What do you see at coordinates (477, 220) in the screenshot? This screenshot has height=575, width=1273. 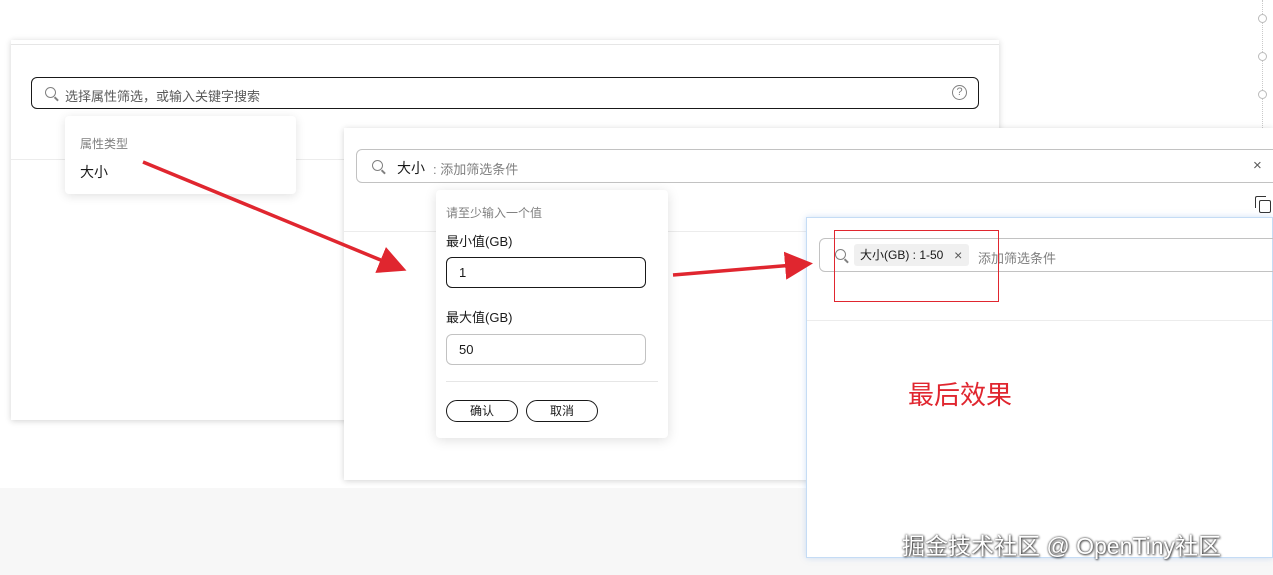 I see `annotation-arrows` at bounding box center [477, 220].